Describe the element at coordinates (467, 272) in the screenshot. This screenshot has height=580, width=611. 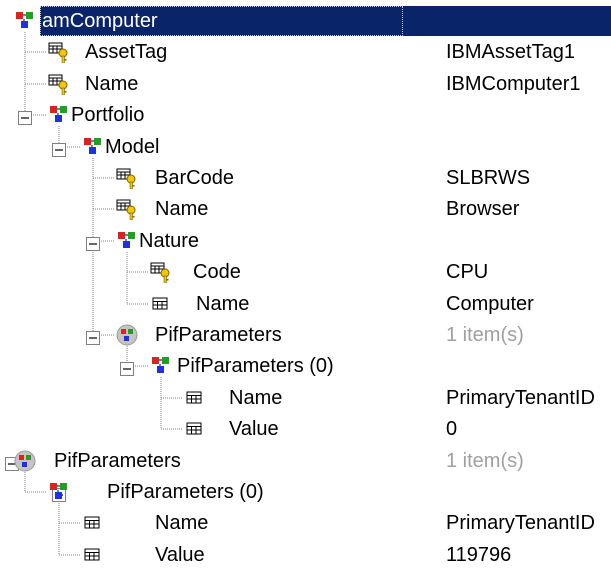
I see `node-value: CPU` at that location.